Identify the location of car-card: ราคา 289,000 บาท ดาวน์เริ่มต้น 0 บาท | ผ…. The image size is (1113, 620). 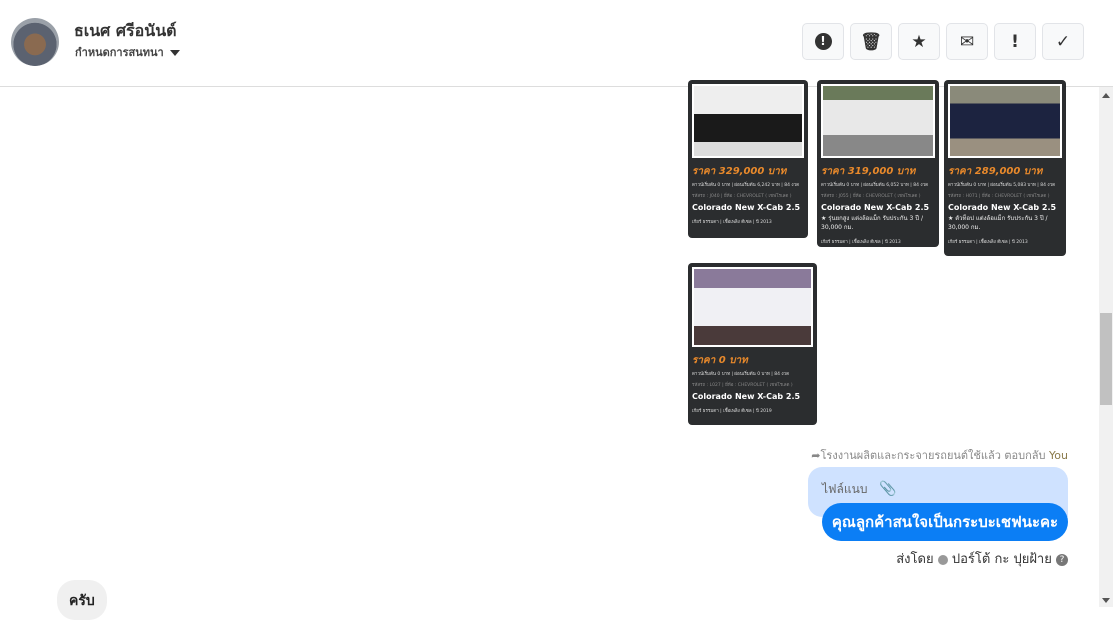
(1005, 168).